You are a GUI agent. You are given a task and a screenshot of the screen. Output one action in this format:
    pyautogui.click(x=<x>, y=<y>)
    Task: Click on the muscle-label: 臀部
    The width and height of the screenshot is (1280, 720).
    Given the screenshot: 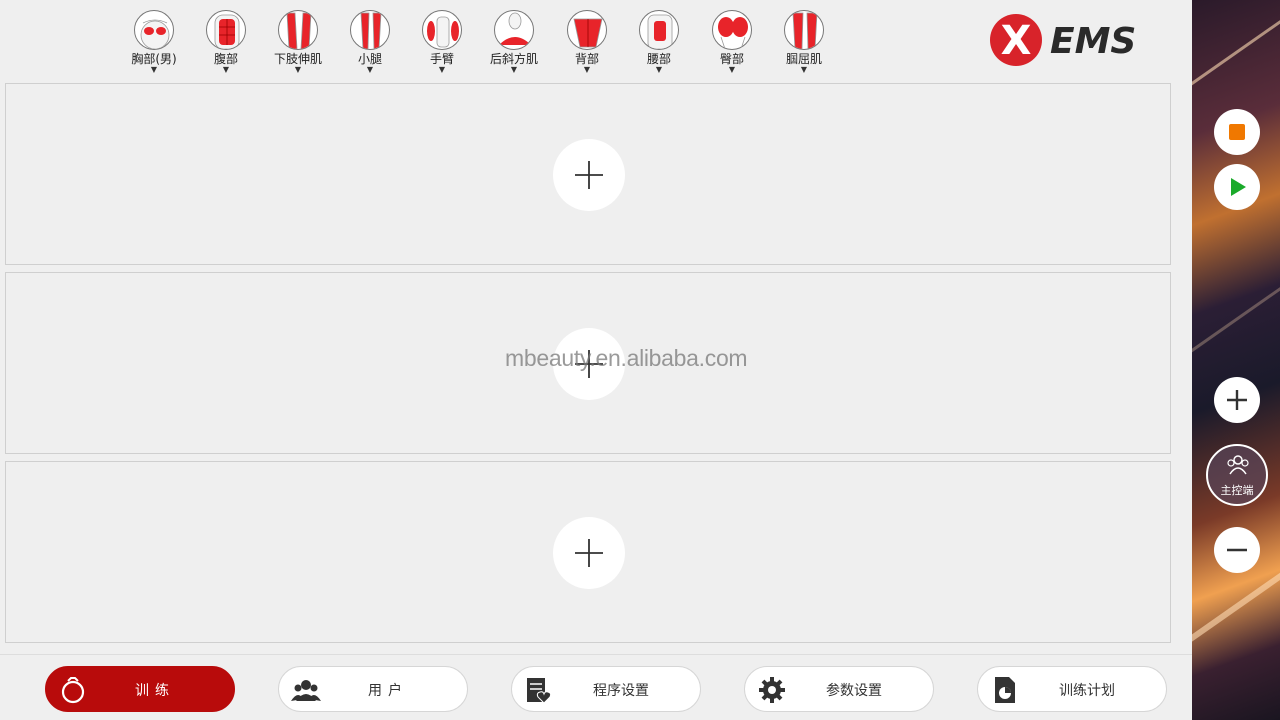 What is the action you would take?
    pyautogui.click(x=731, y=59)
    